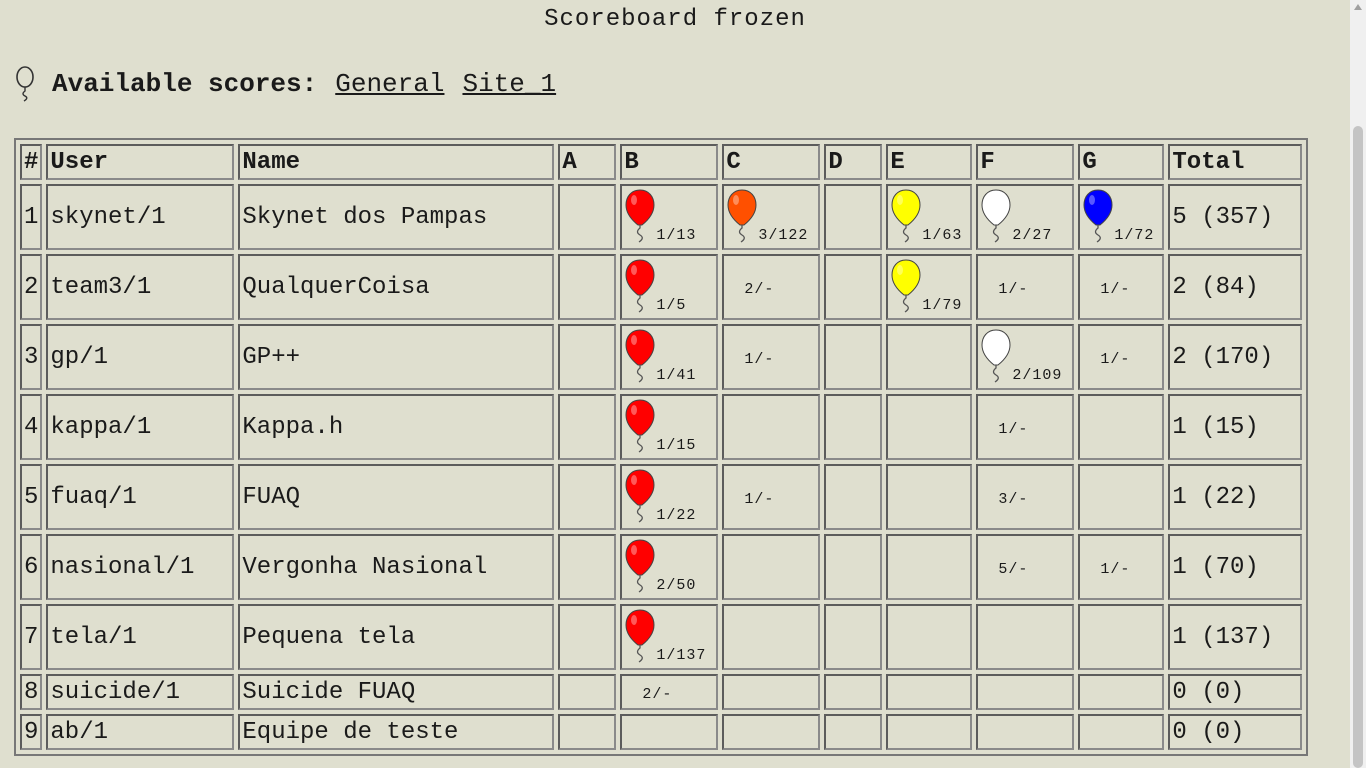 Image resolution: width=1366 pixels, height=768 pixels. I want to click on total-cell: 1 (70), so click(1235, 567).